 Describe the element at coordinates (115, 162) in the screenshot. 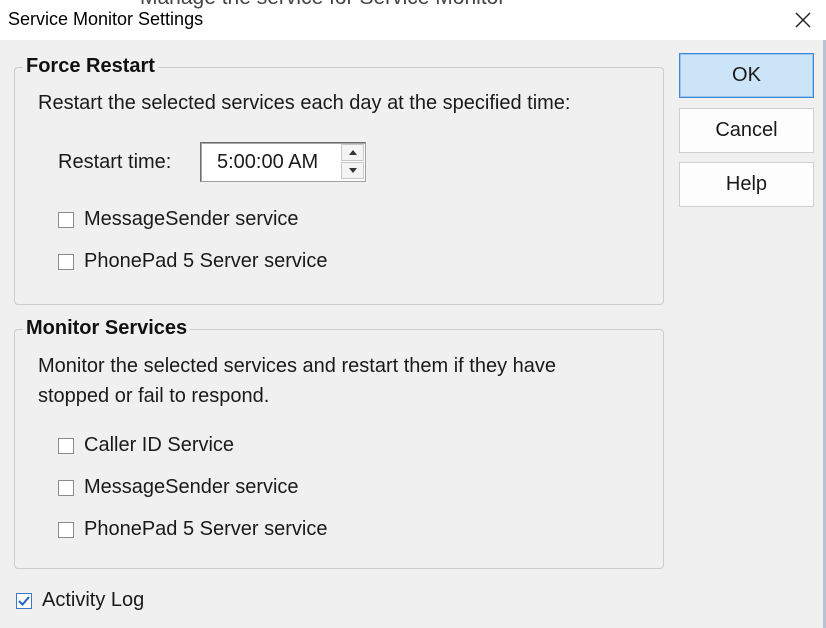

I see `restart-time-label: Restart time:` at that location.